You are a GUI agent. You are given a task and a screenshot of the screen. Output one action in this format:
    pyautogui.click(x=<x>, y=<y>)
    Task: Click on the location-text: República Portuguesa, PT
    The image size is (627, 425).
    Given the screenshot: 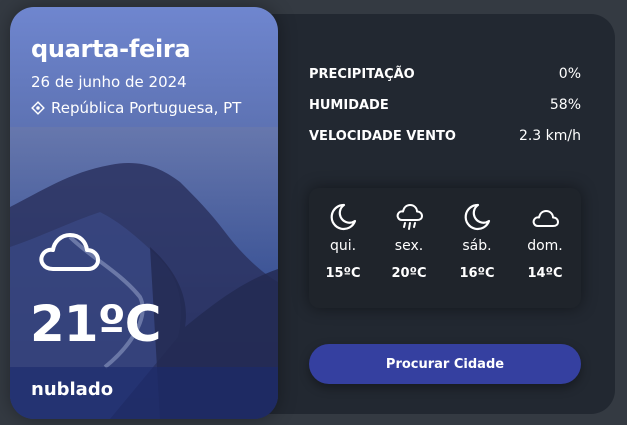 What is the action you would take?
    pyautogui.click(x=146, y=108)
    